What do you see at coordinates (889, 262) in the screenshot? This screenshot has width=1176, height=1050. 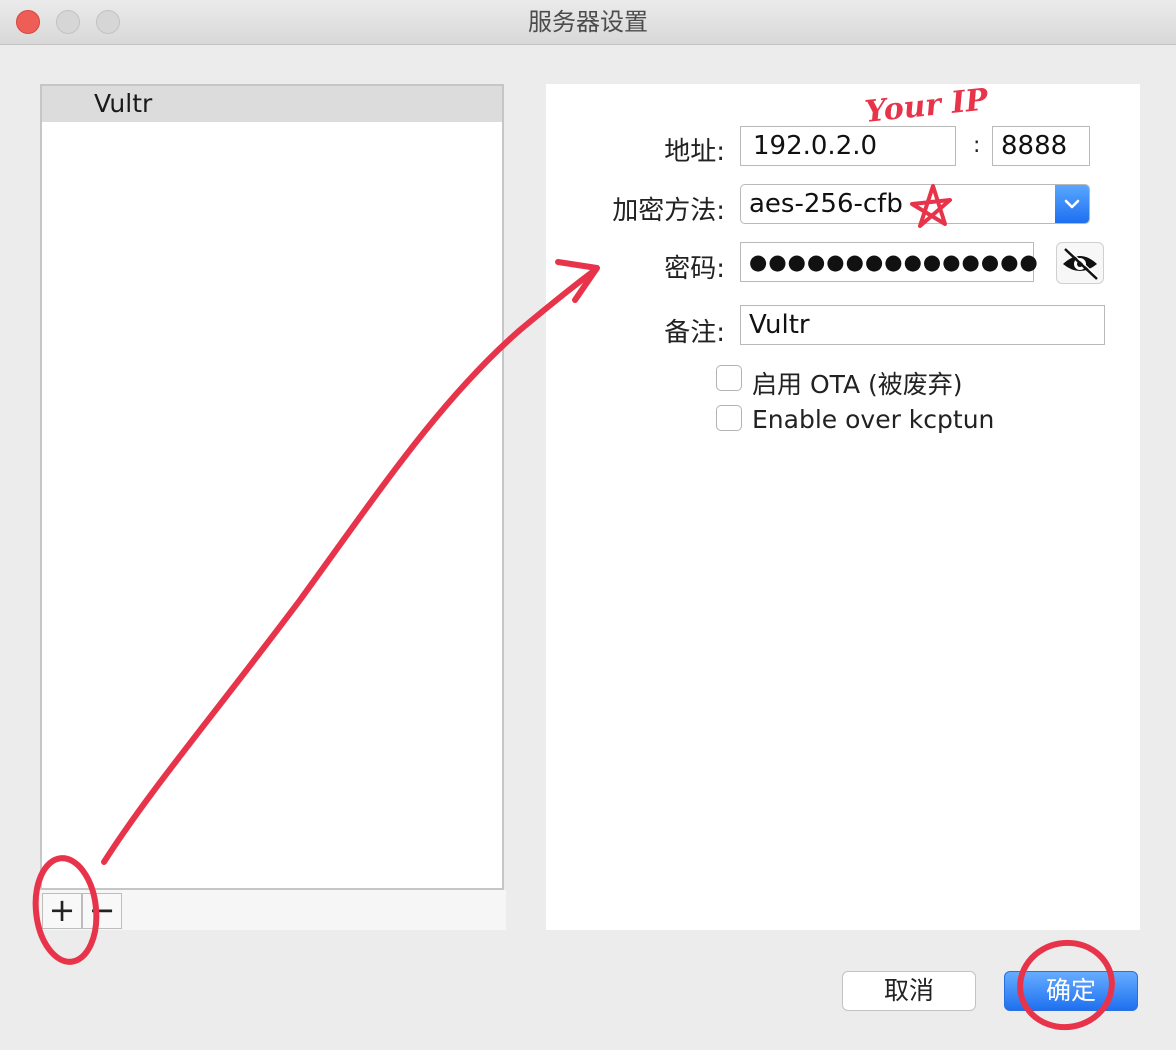 I see `password-input: ●●●●●●●●●●●●●●●` at bounding box center [889, 262].